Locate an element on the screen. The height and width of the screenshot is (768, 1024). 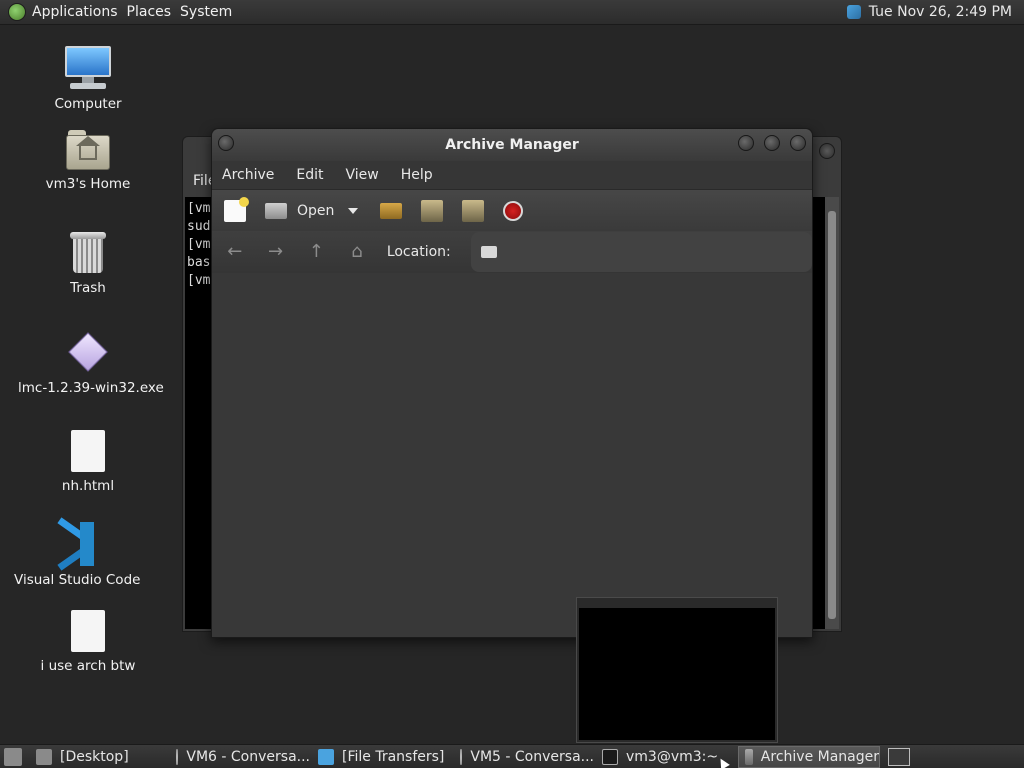
stop-icon is located at coordinates (513, 210).